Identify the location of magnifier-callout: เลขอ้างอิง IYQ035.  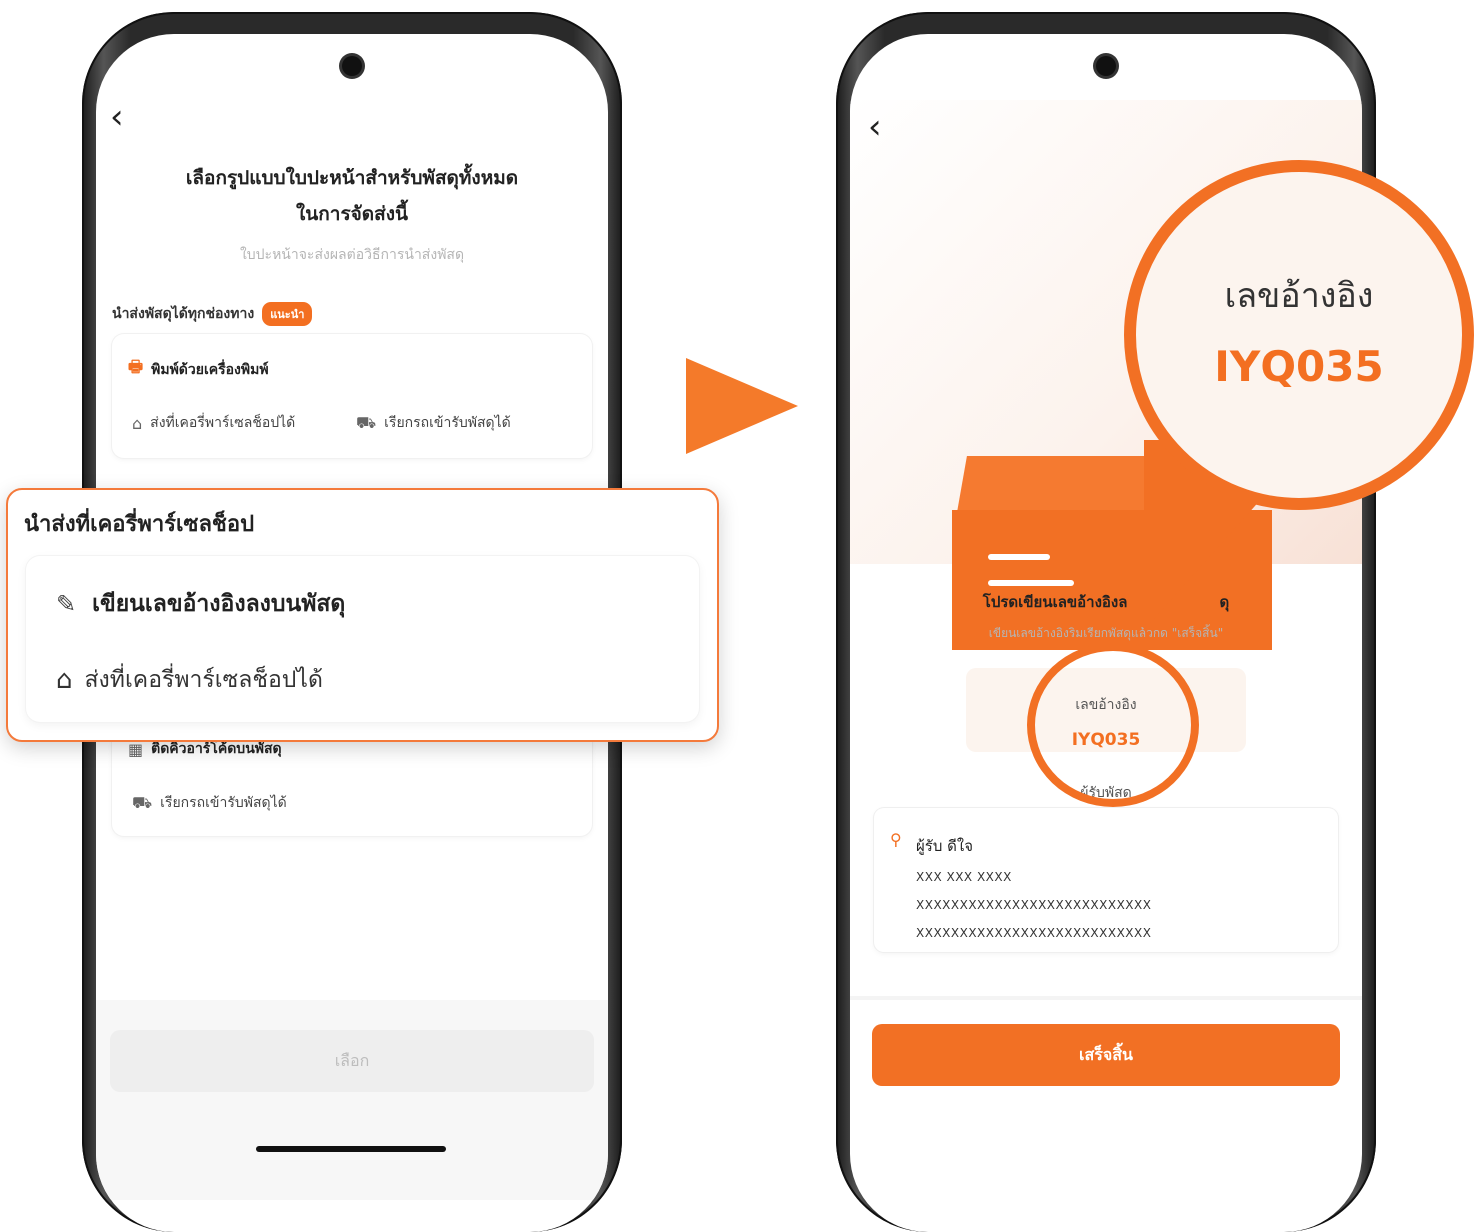
(1299, 335).